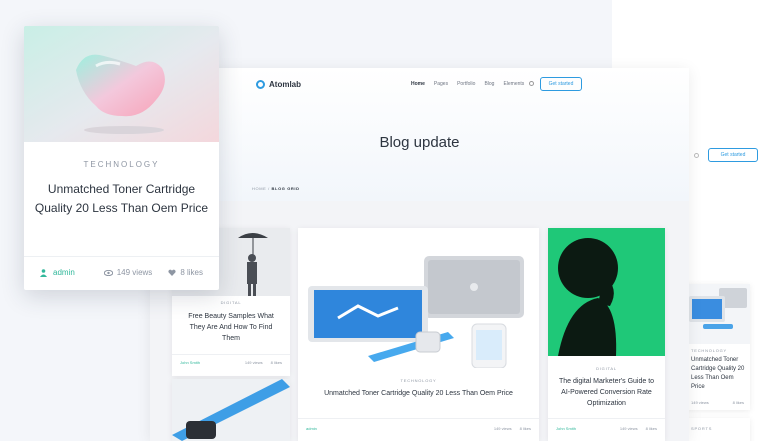  Describe the element at coordinates (121, 84) in the screenshot. I see `card-image-abstract-3d` at that location.